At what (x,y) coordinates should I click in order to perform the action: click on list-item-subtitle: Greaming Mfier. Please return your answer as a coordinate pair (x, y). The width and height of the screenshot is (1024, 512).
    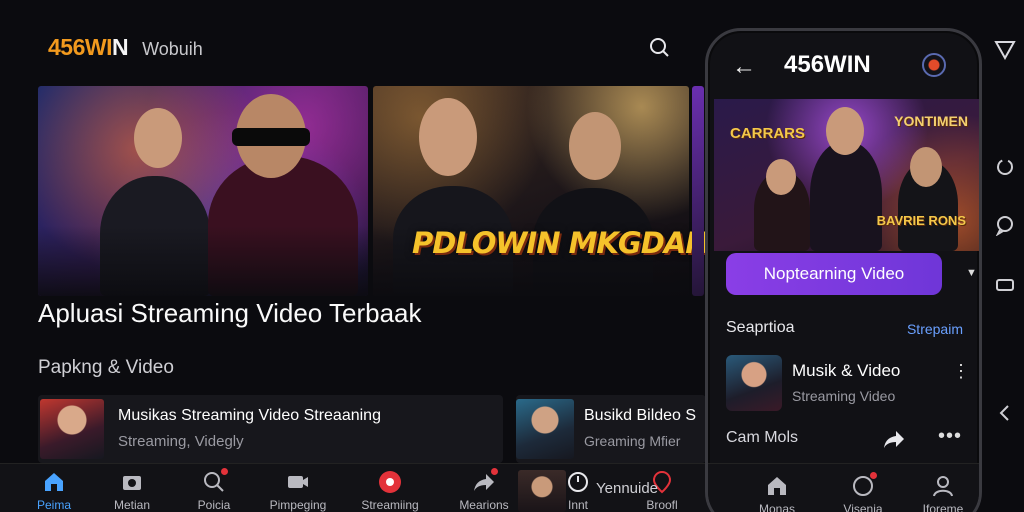
    Looking at the image, I should click on (632, 441).